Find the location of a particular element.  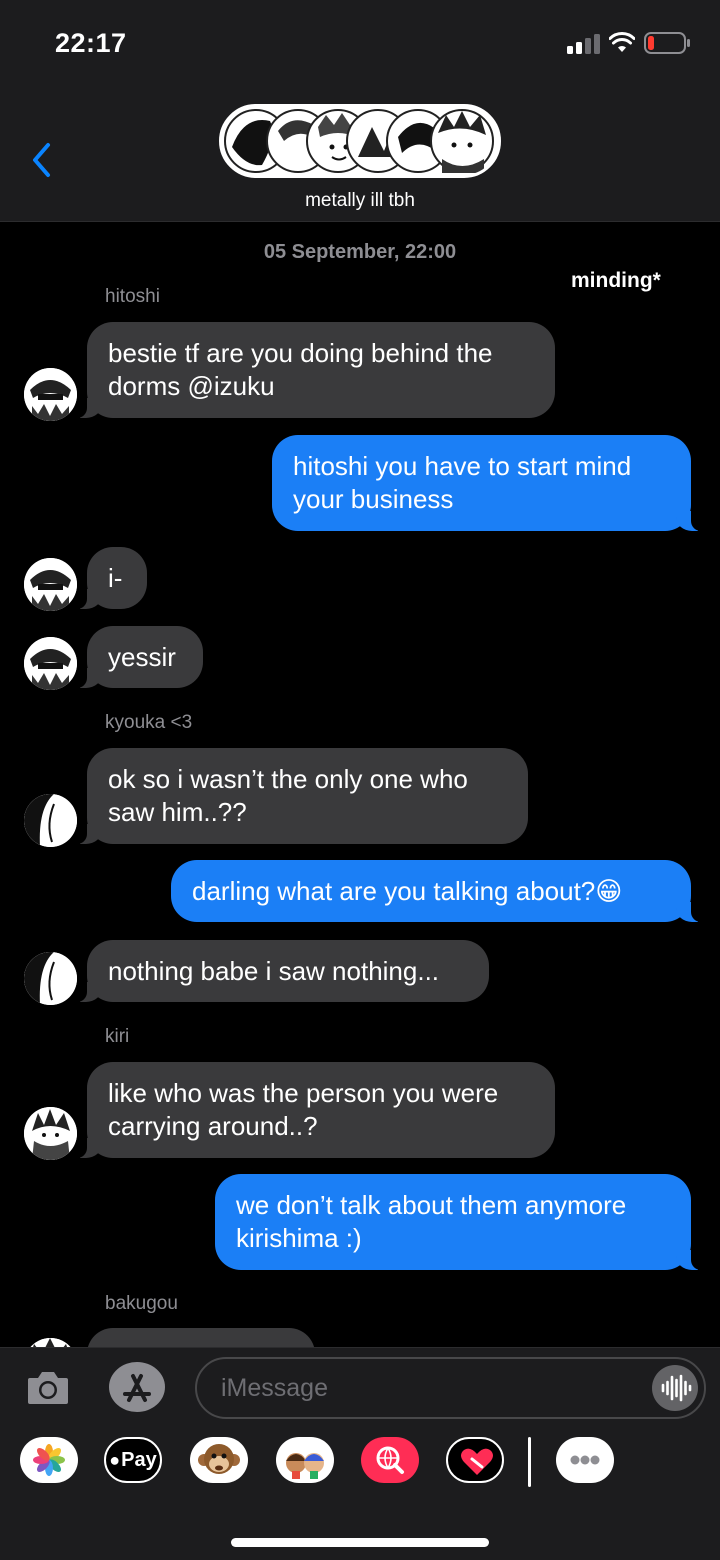

animoji-icon is located at coordinates (219, 1460).